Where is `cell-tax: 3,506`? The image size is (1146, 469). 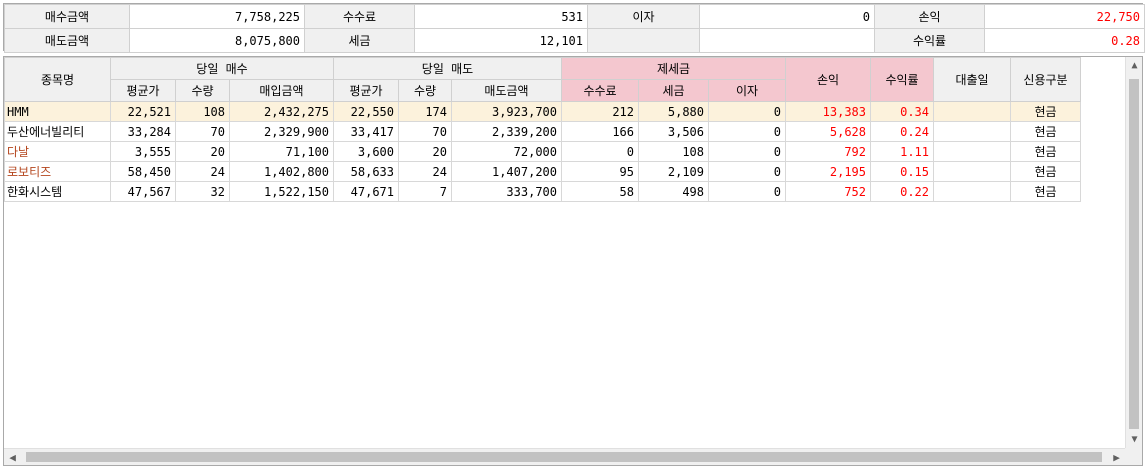 cell-tax: 3,506 is located at coordinates (673, 131).